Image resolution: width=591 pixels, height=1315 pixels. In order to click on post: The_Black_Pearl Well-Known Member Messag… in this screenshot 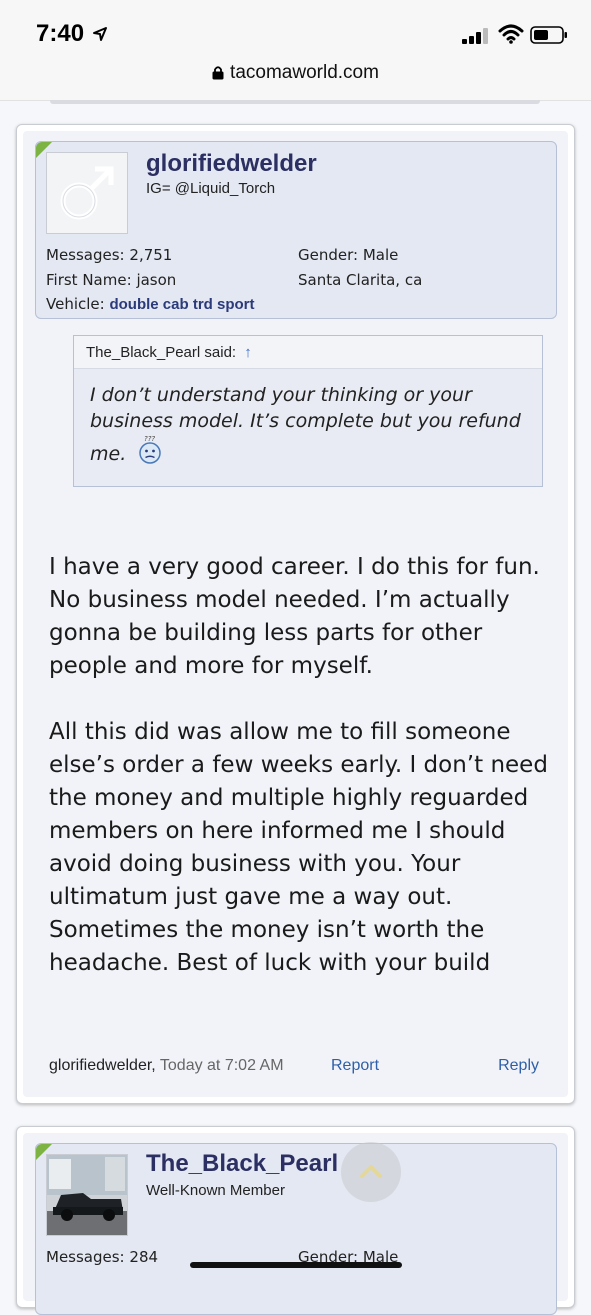, I will do `click(295, 1220)`.